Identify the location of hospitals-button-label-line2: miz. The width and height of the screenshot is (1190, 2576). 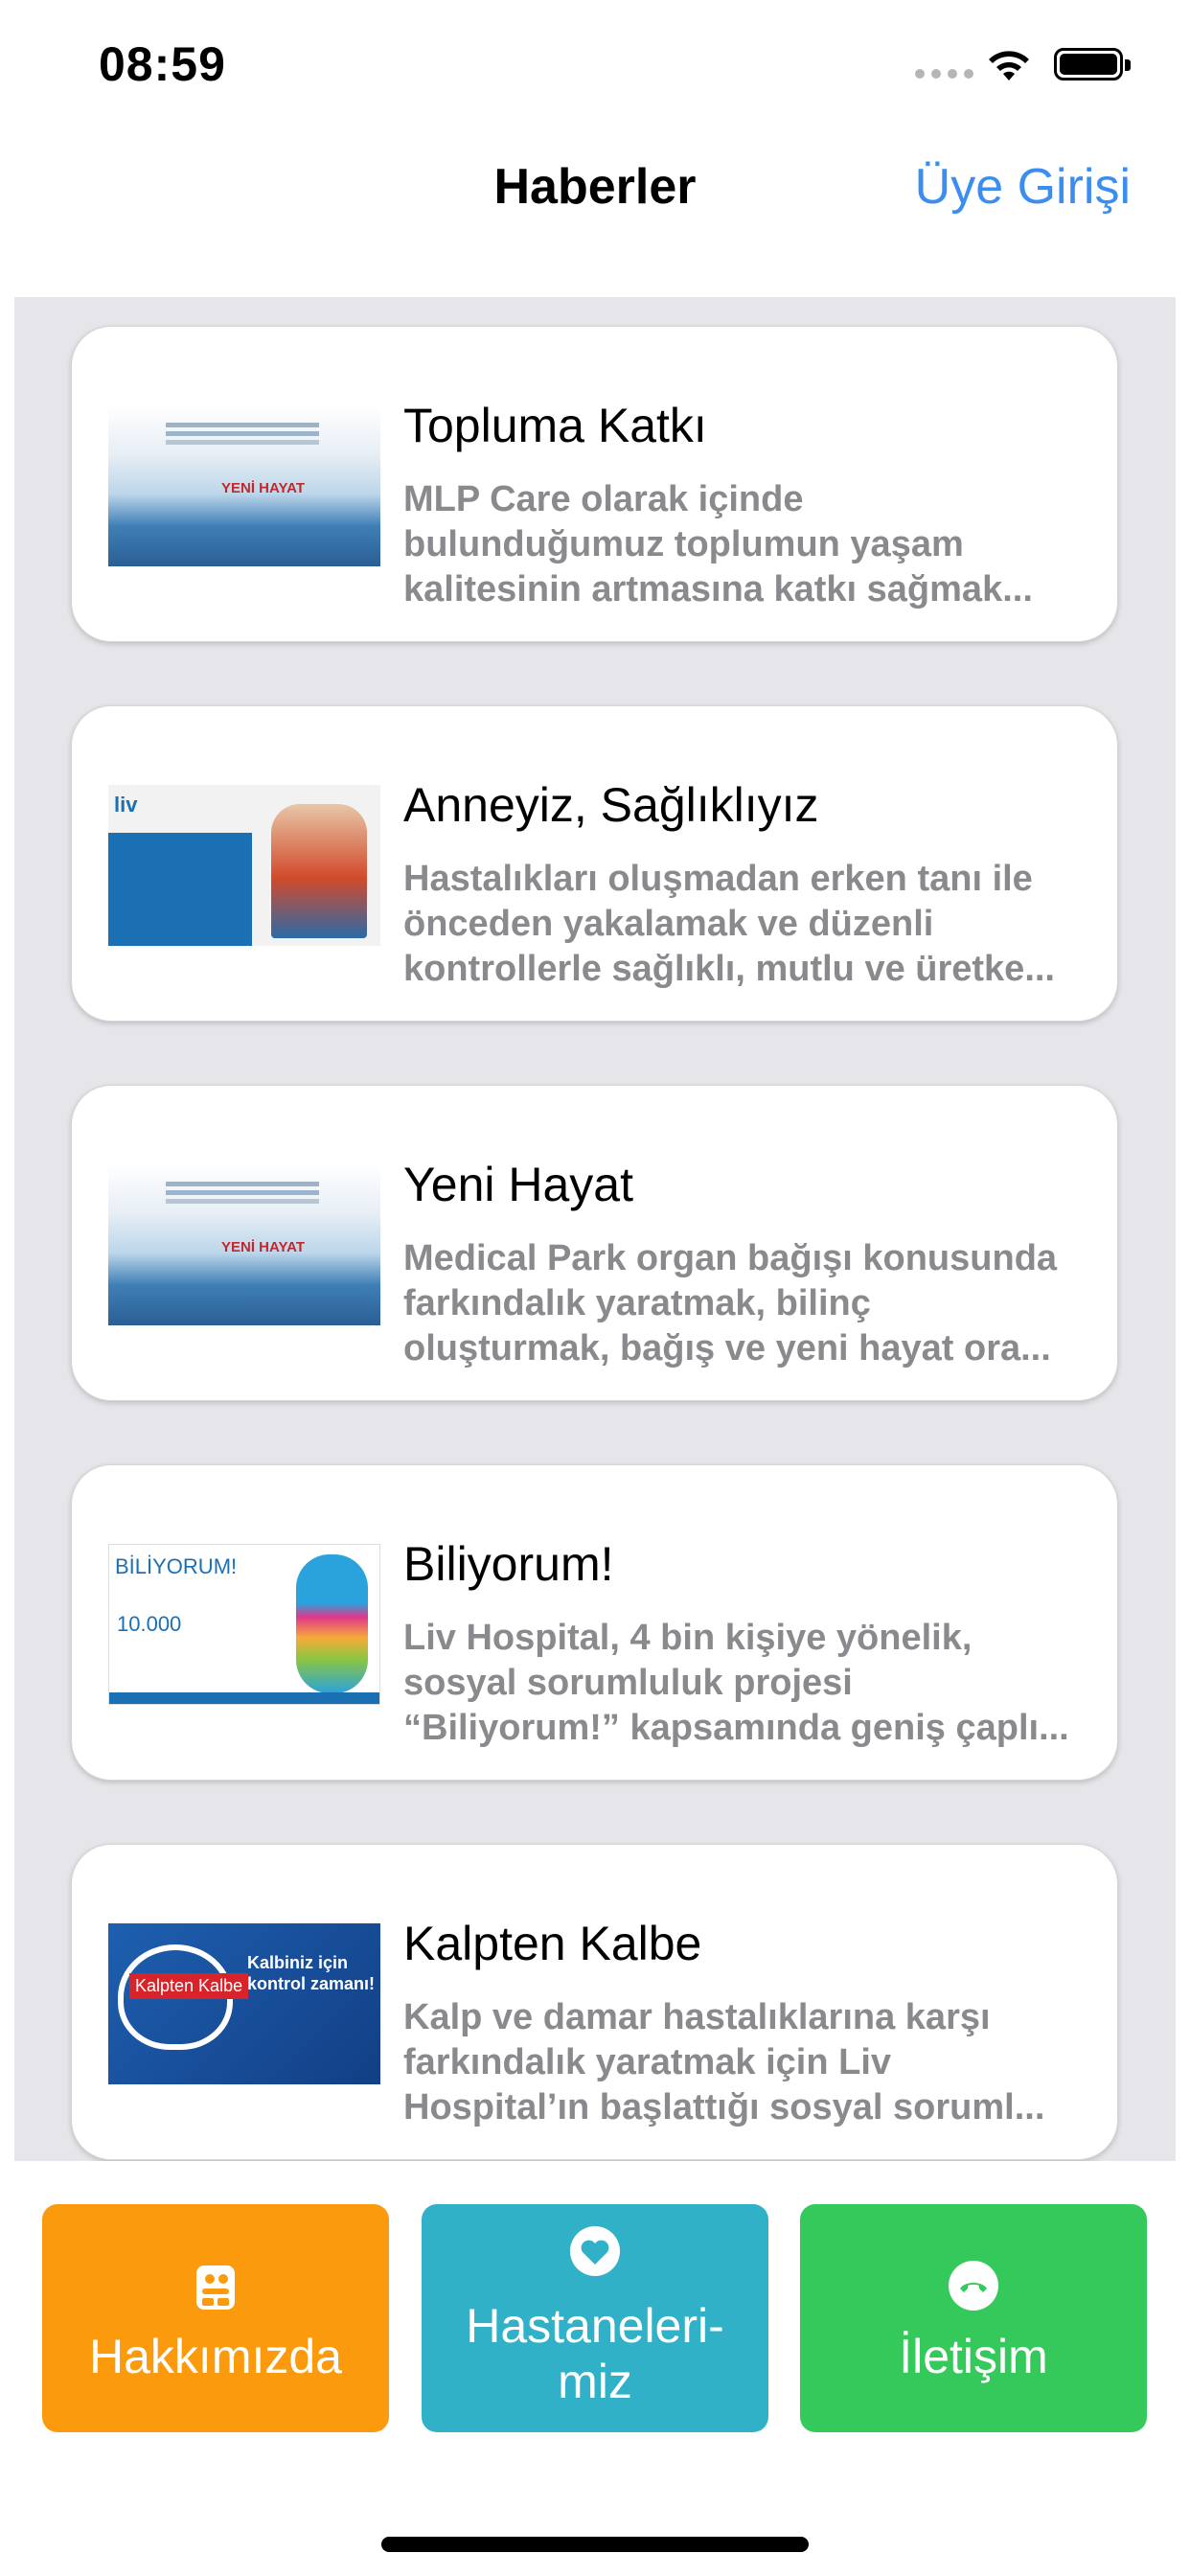
(595, 2381).